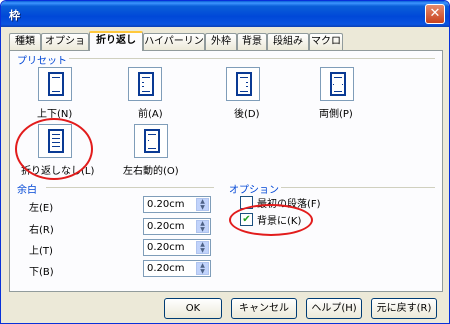  What do you see at coordinates (41, 272) in the screenshot?
I see `spacing-bottom-label: 下(B)` at bounding box center [41, 272].